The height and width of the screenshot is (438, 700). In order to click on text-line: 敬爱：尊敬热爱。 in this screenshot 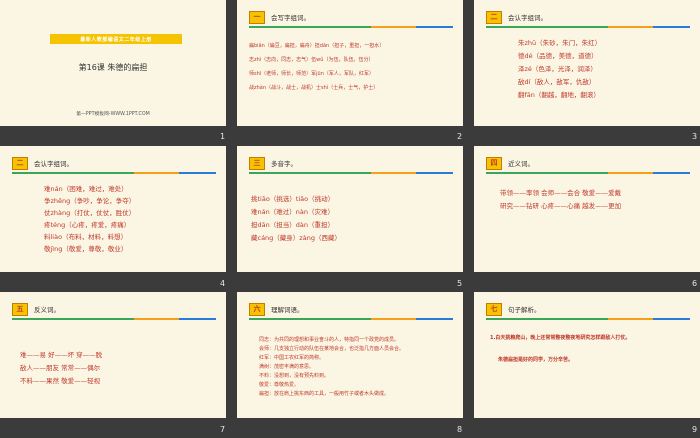, I will do `click(279, 385)`.